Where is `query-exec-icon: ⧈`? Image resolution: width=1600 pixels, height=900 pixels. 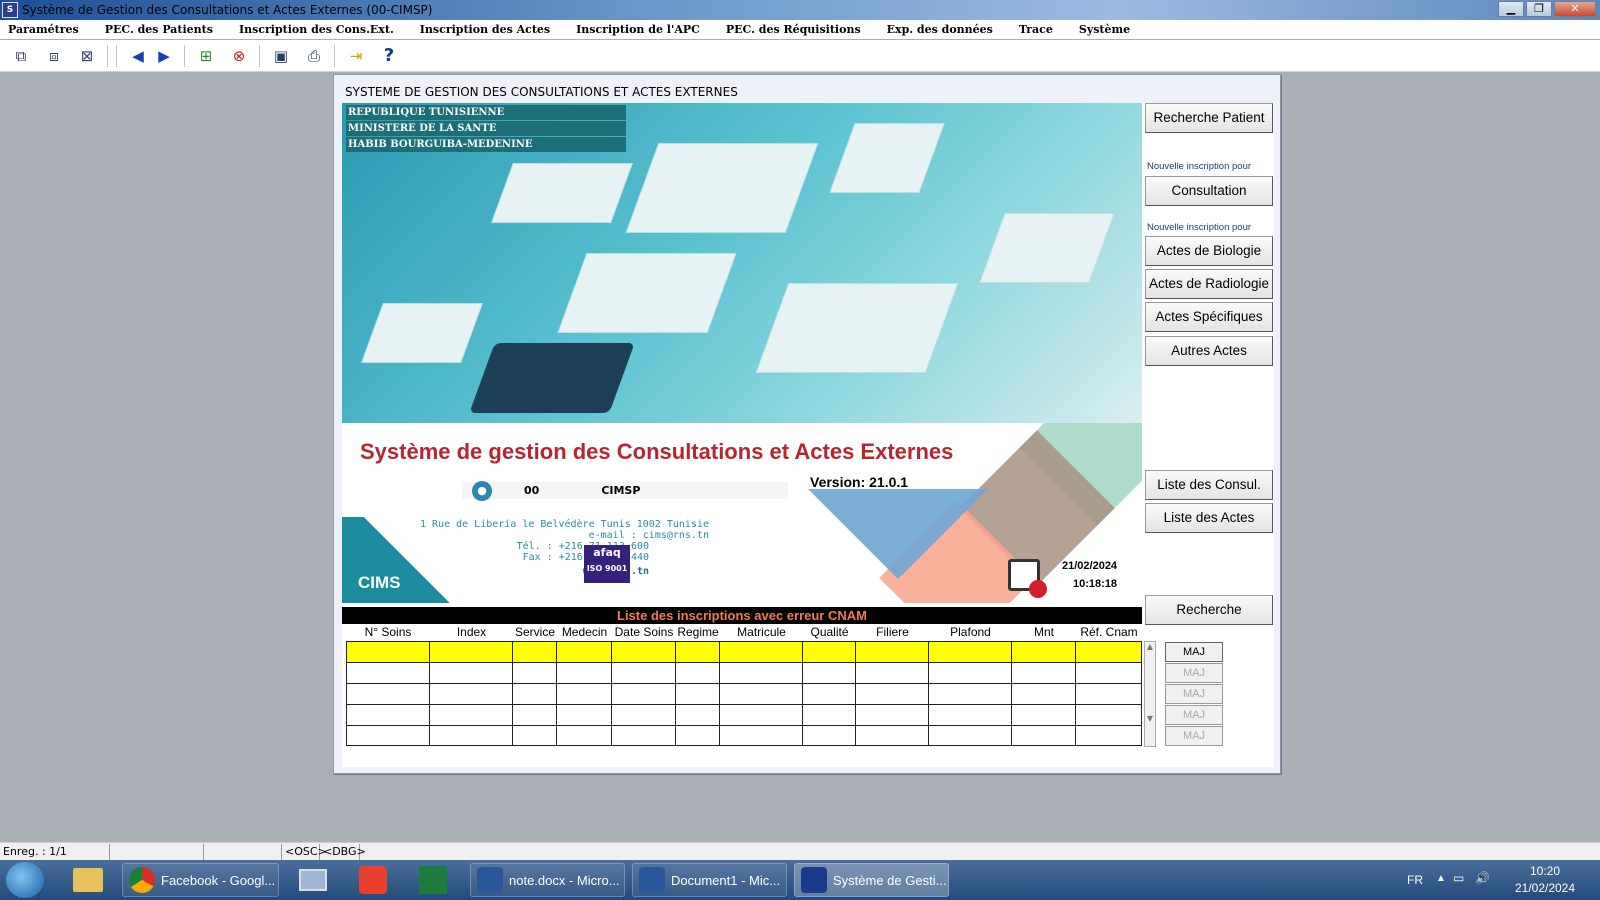
query-exec-icon: ⧈ is located at coordinates (54, 56).